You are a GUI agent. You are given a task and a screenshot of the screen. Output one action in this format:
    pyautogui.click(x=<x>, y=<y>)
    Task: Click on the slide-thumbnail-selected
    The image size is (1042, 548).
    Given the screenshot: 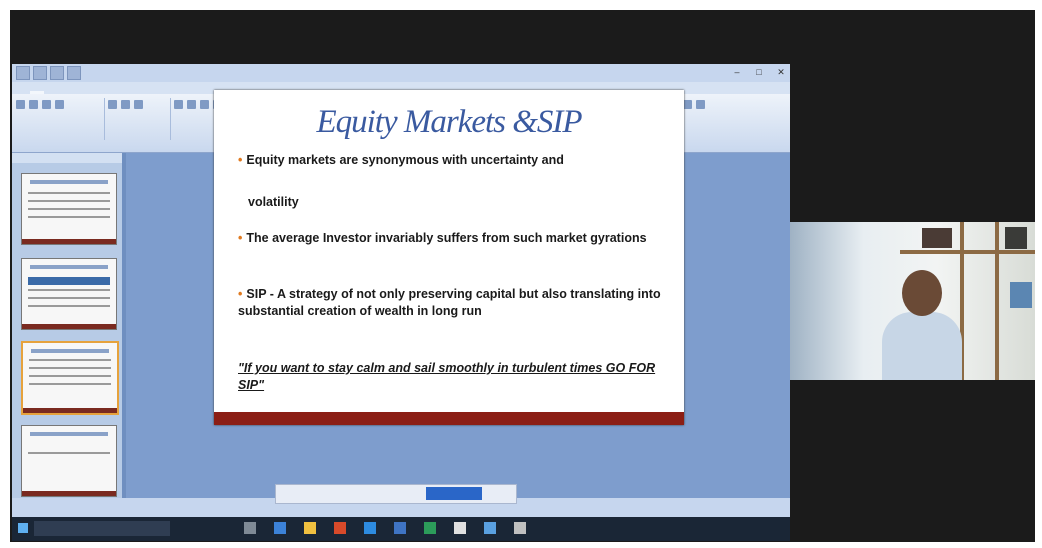 What is the action you would take?
    pyautogui.click(x=70, y=378)
    